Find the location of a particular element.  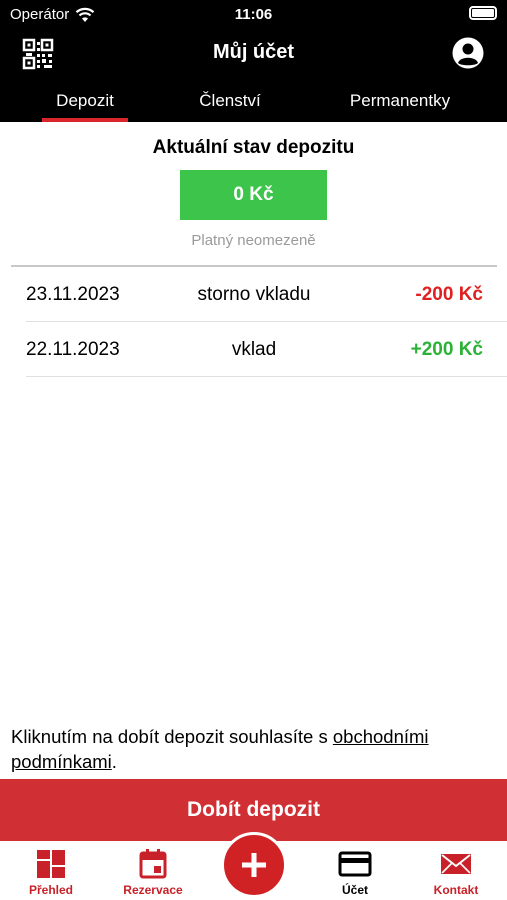

transaction-amount: +200 Kč is located at coordinates (446, 349).